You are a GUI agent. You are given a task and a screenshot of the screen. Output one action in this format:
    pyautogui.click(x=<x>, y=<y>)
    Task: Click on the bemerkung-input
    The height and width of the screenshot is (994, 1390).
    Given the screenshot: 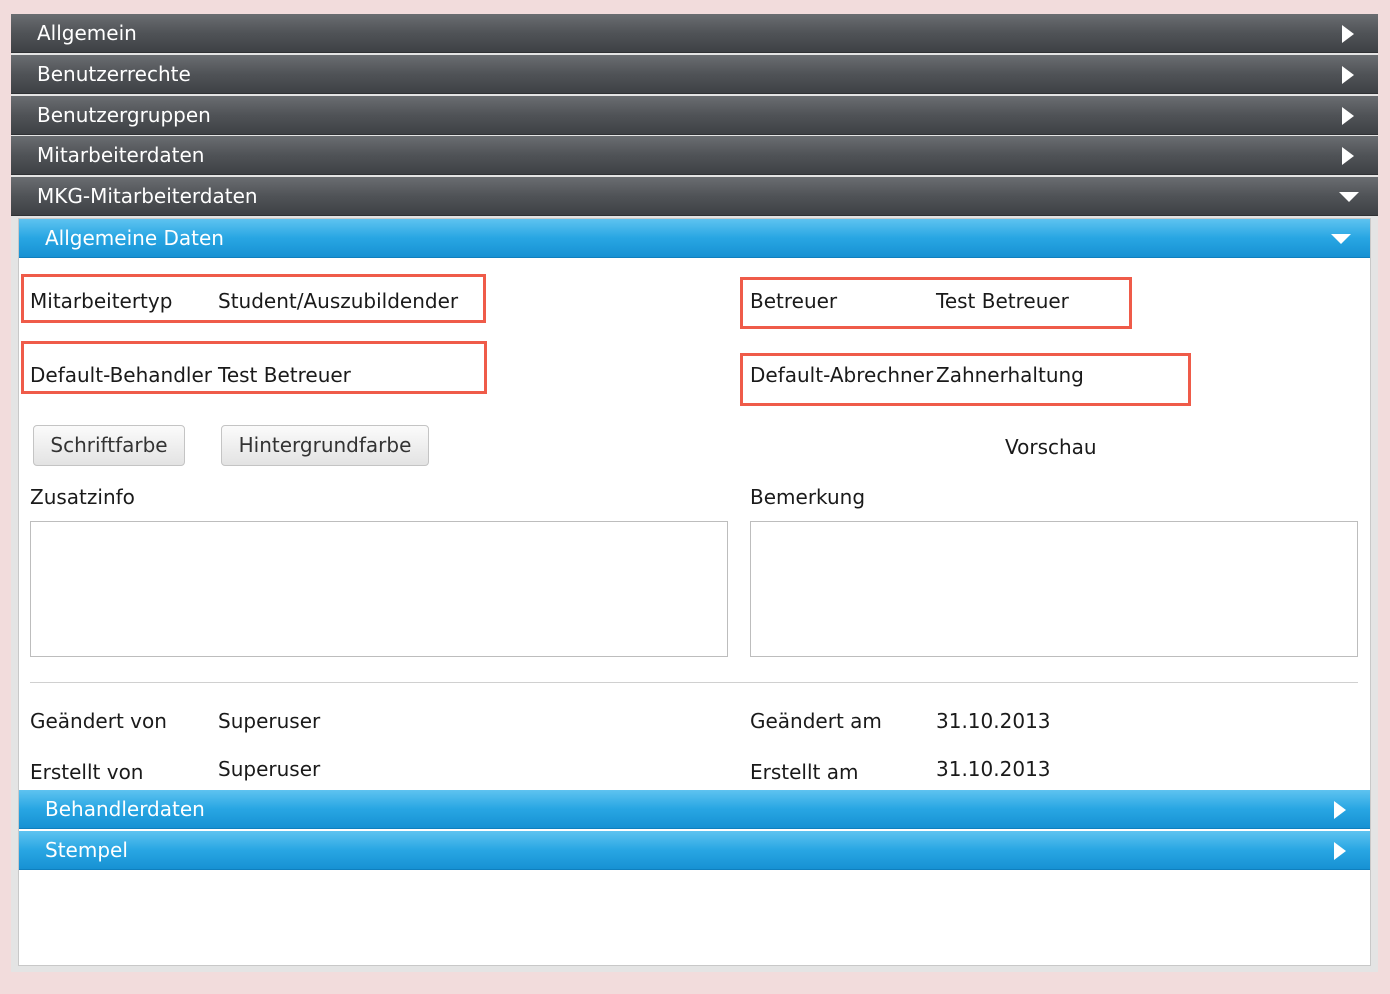 What is the action you would take?
    pyautogui.click(x=1054, y=589)
    